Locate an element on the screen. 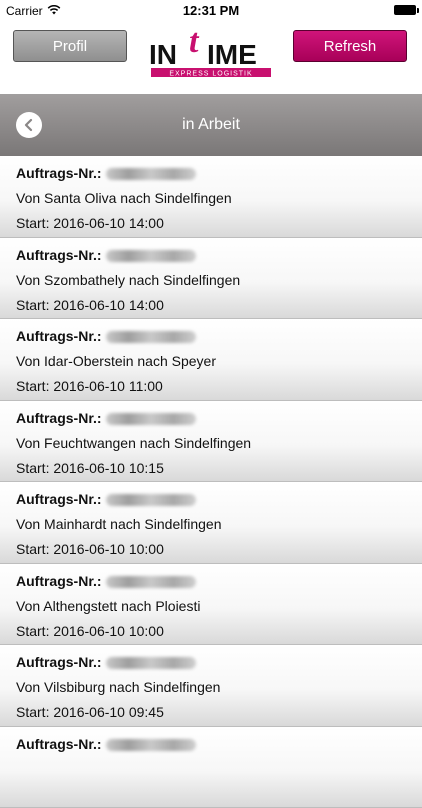 The width and height of the screenshot is (422, 808). refresh-button: Refresh is located at coordinates (350, 46).